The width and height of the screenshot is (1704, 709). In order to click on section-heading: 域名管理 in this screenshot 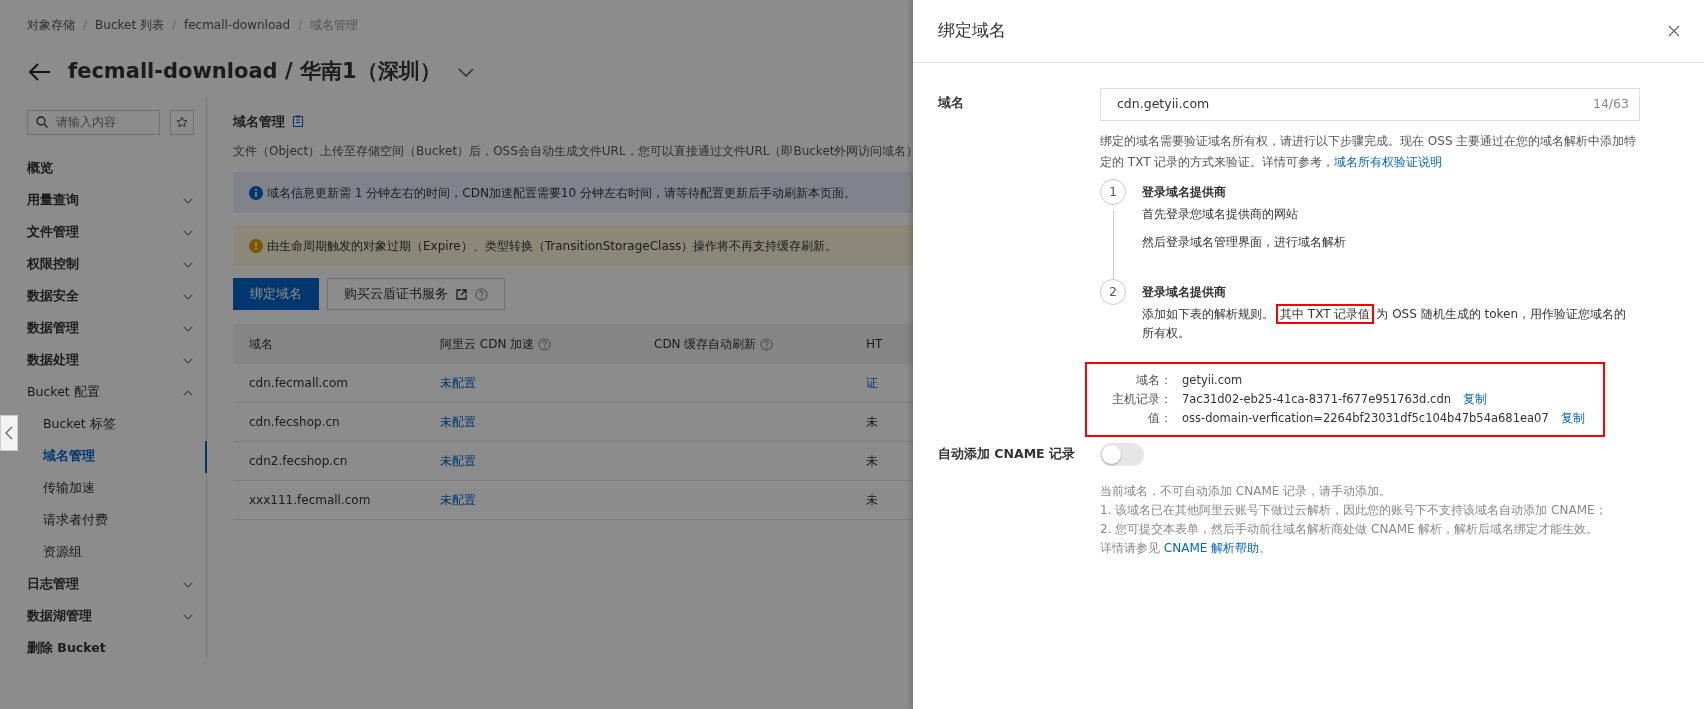, I will do `click(259, 121)`.